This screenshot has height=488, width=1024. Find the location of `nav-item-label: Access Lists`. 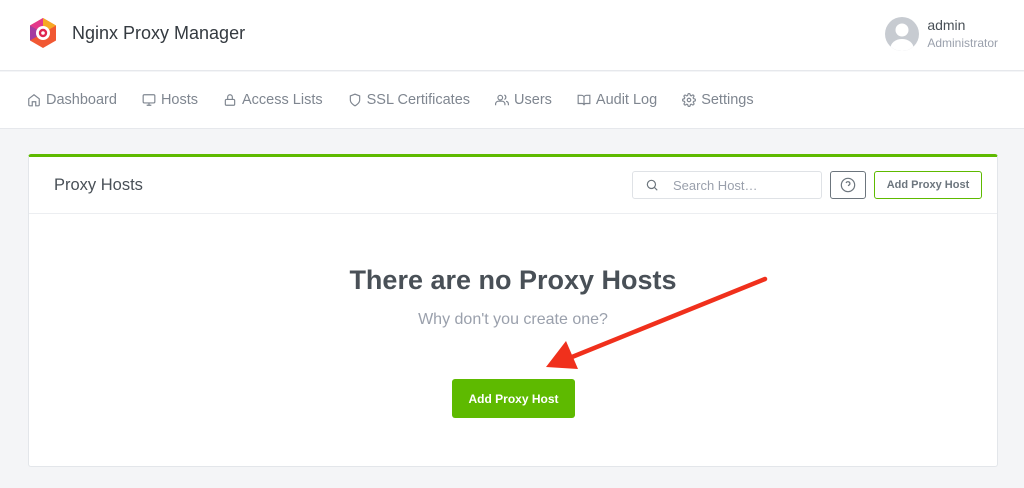

nav-item-label: Access Lists is located at coordinates (282, 100).